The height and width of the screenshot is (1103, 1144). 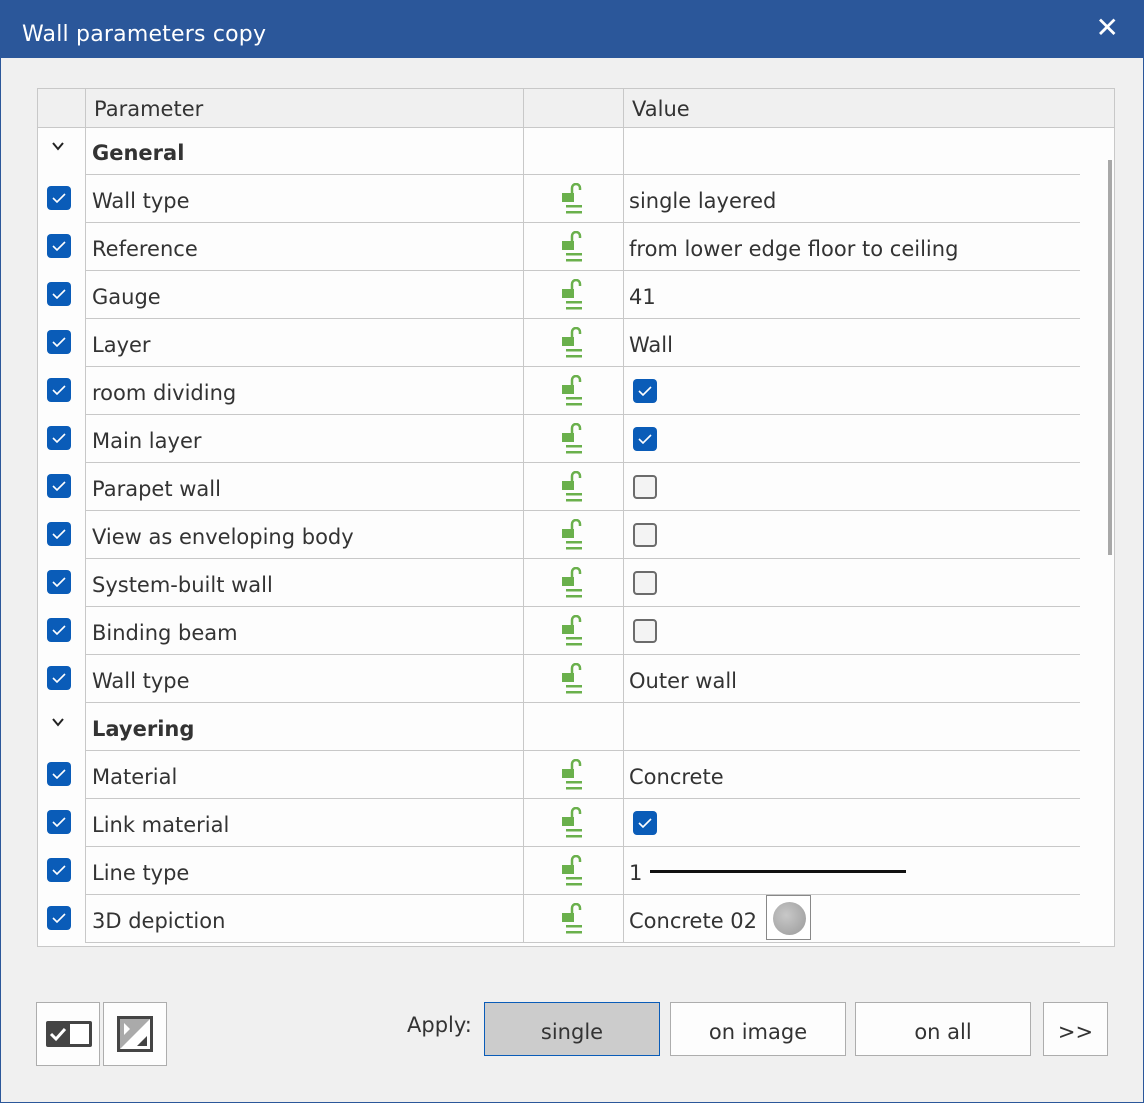 I want to click on header-value: Value, so click(x=869, y=108).